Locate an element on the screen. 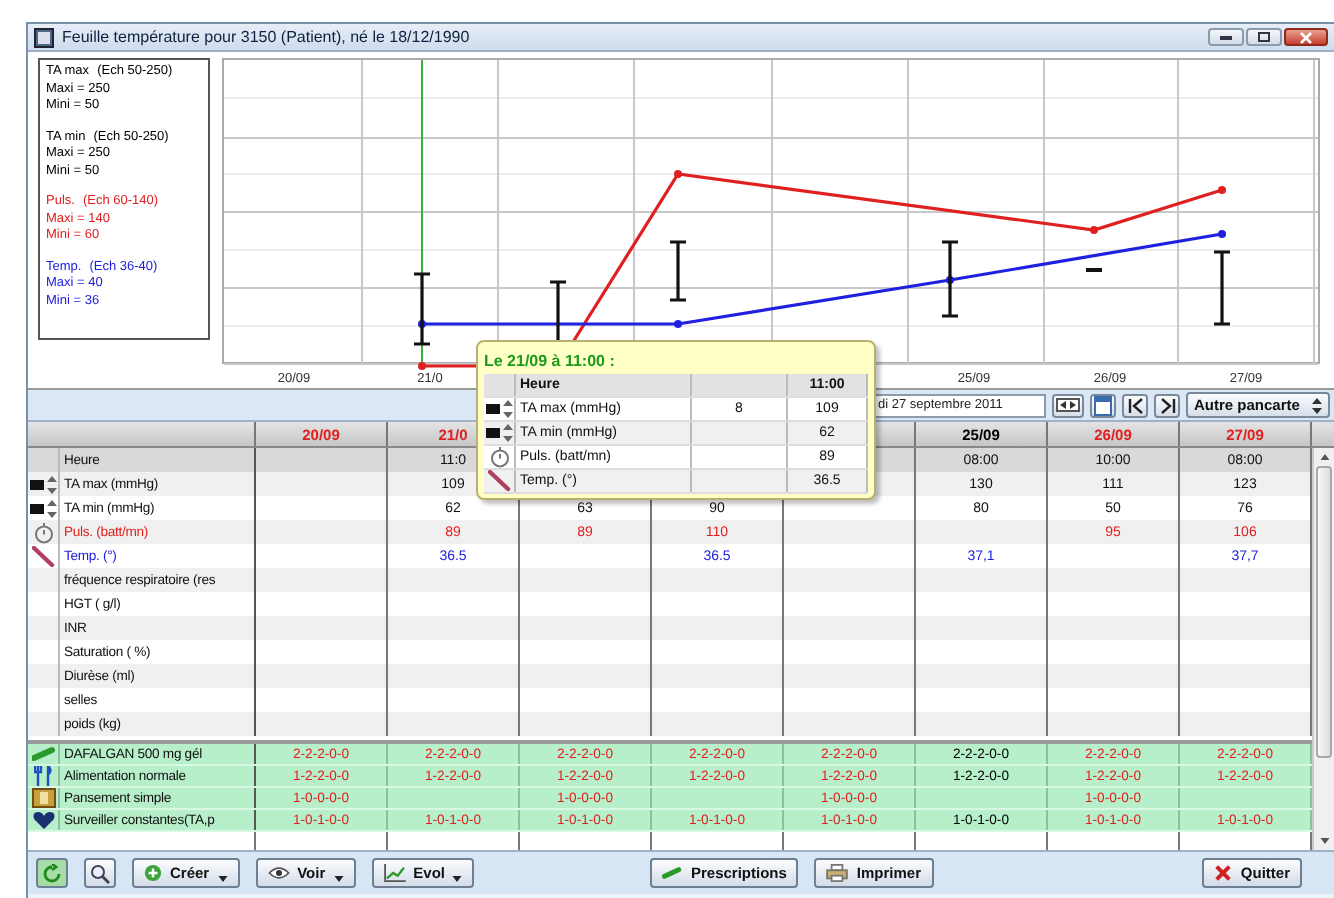 This screenshot has height=898, width=1334. refresh-icon is located at coordinates (52, 873).